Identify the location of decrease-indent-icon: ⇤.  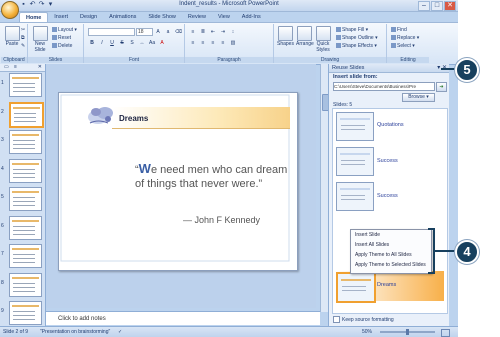
(213, 32).